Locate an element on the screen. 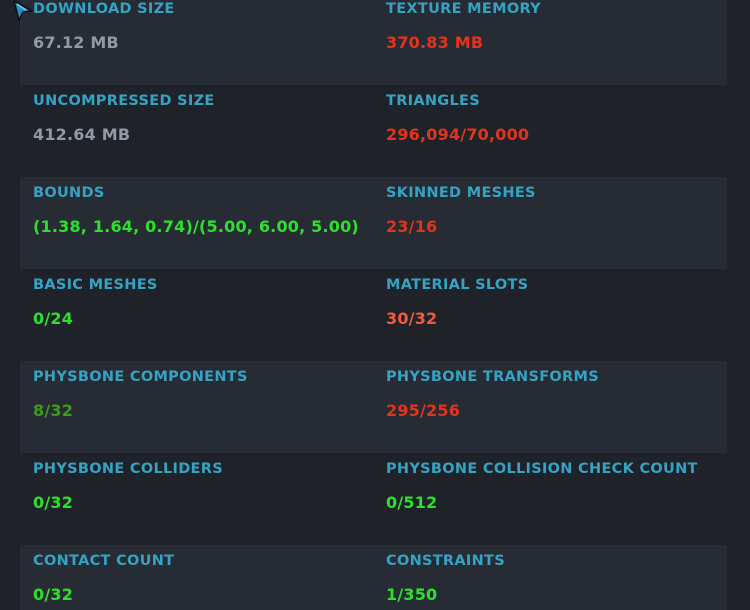 This screenshot has width=750, height=610. stat-value: 30/32 is located at coordinates (412, 318).